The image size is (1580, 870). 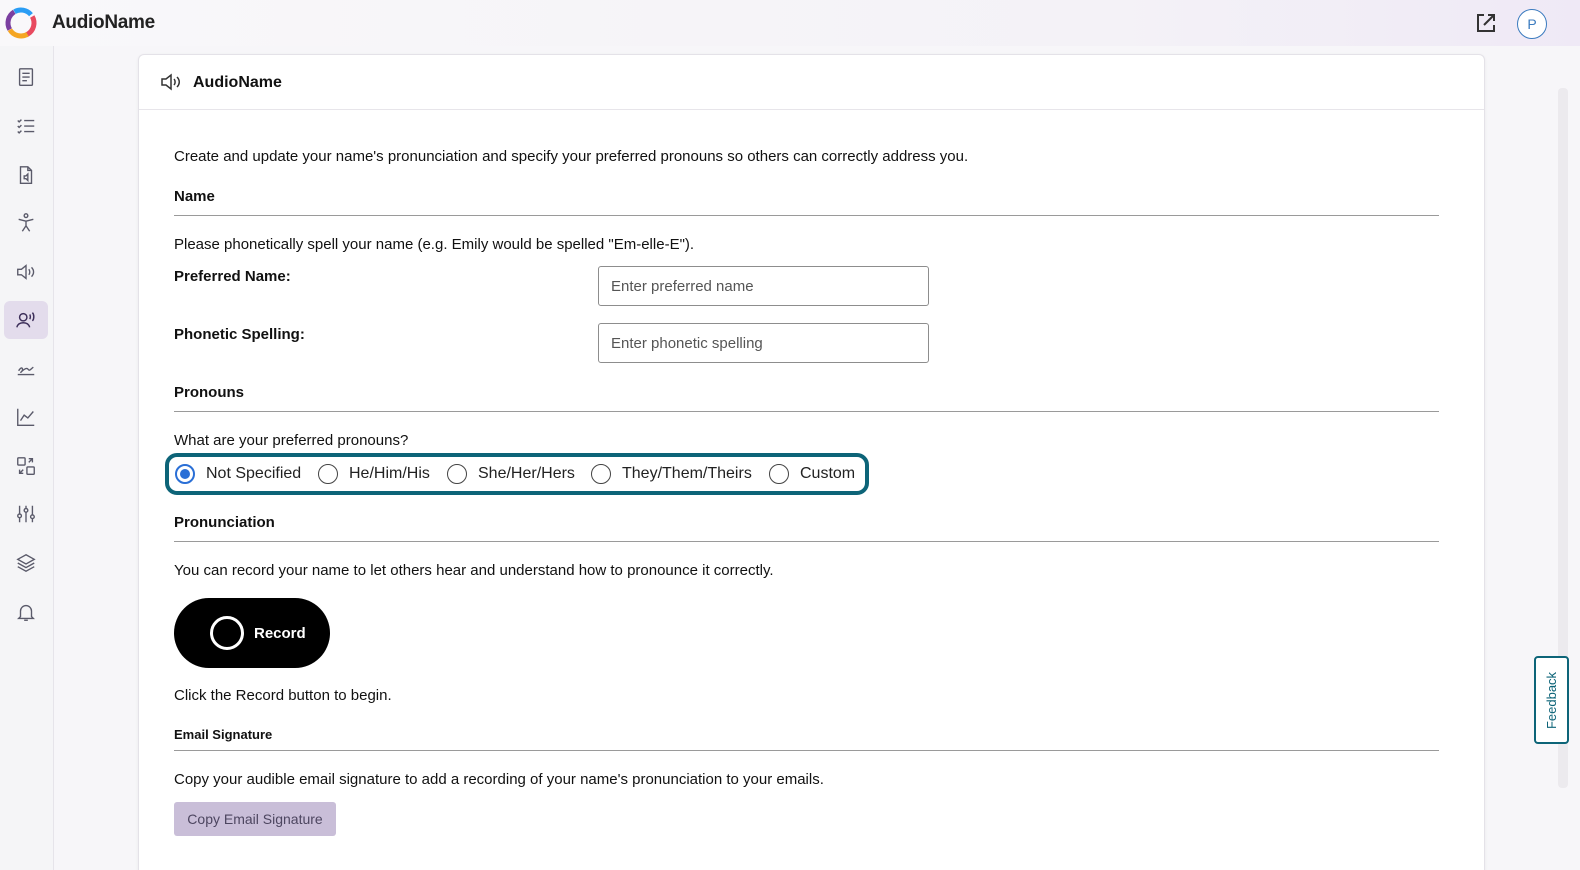 What do you see at coordinates (811, 82) in the screenshot?
I see `card-header: AudioName` at bounding box center [811, 82].